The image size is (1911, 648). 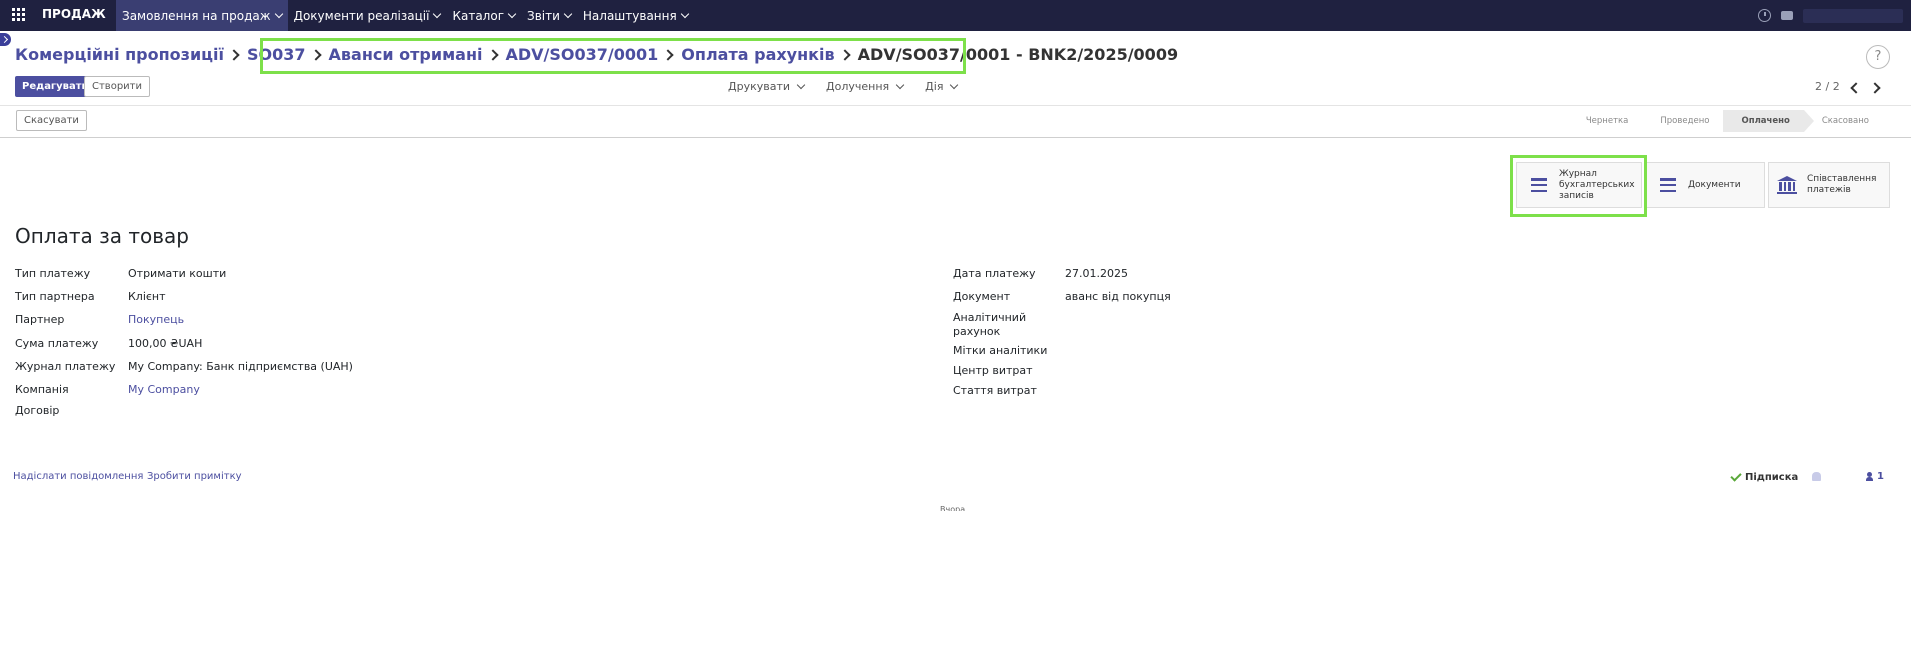 I want to click on action-dropdown: Дія, so click(x=942, y=86).